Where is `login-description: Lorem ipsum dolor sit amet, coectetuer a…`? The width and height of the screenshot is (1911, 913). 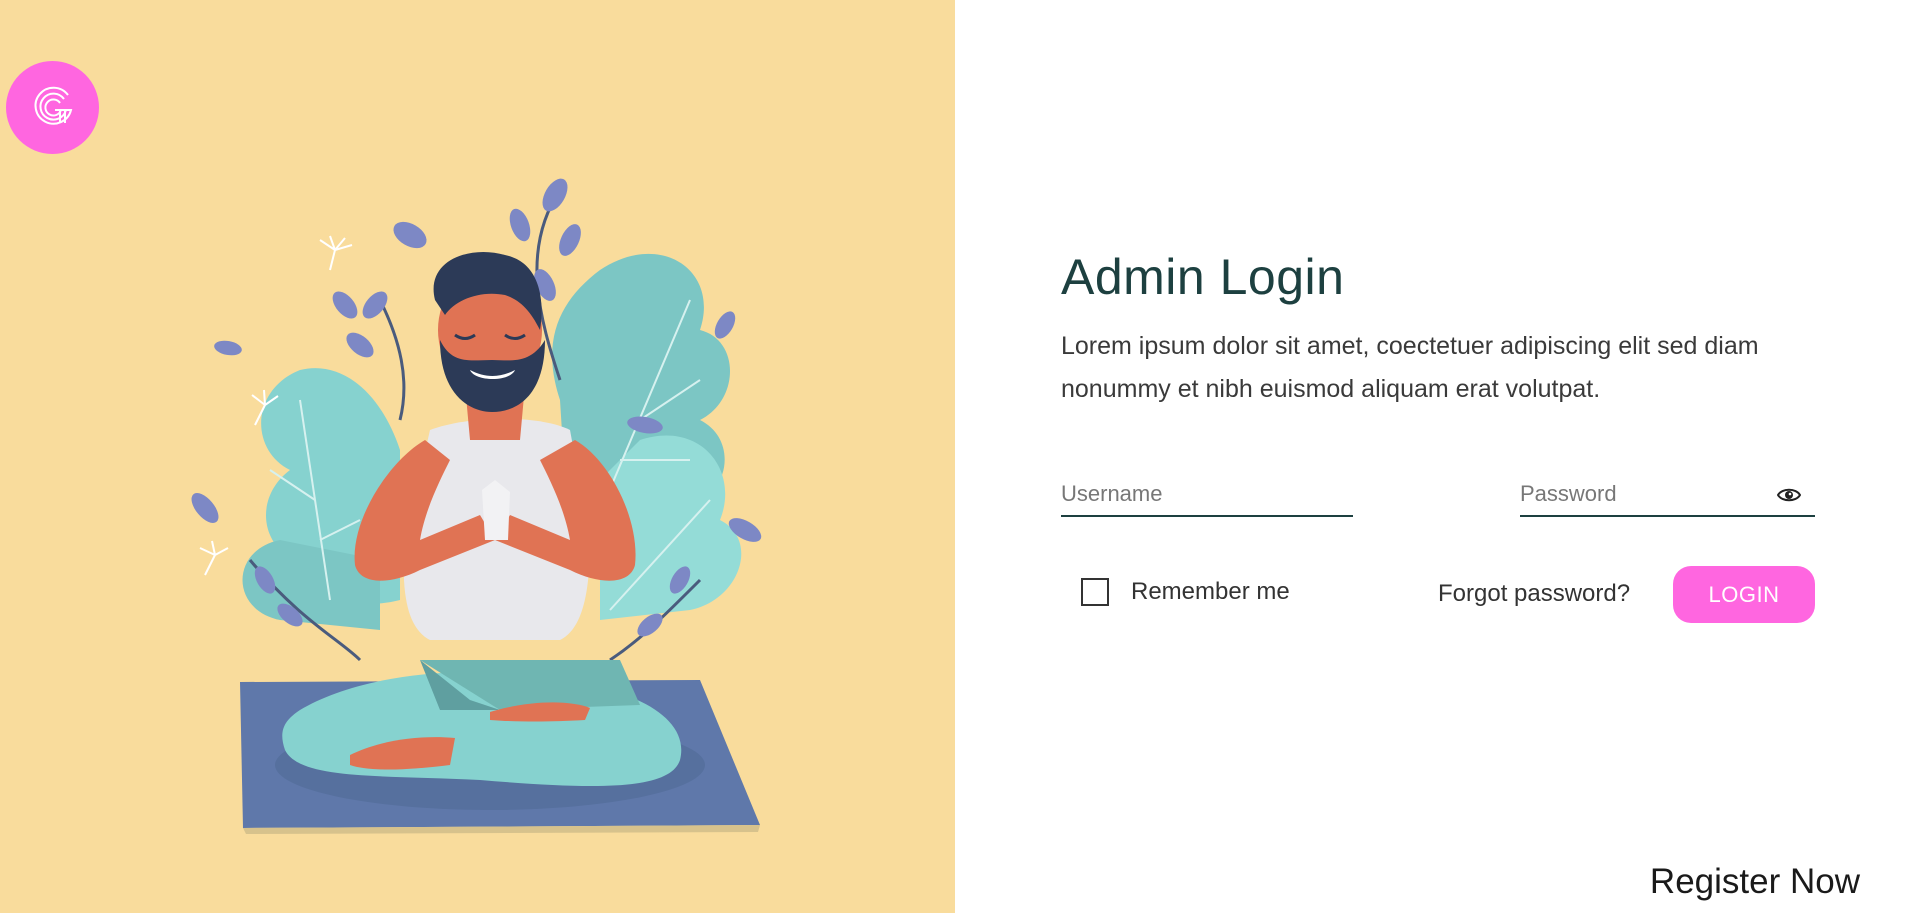
login-description: Lorem ipsum dolor sit amet, coectetuer a… is located at coordinates (1410, 367).